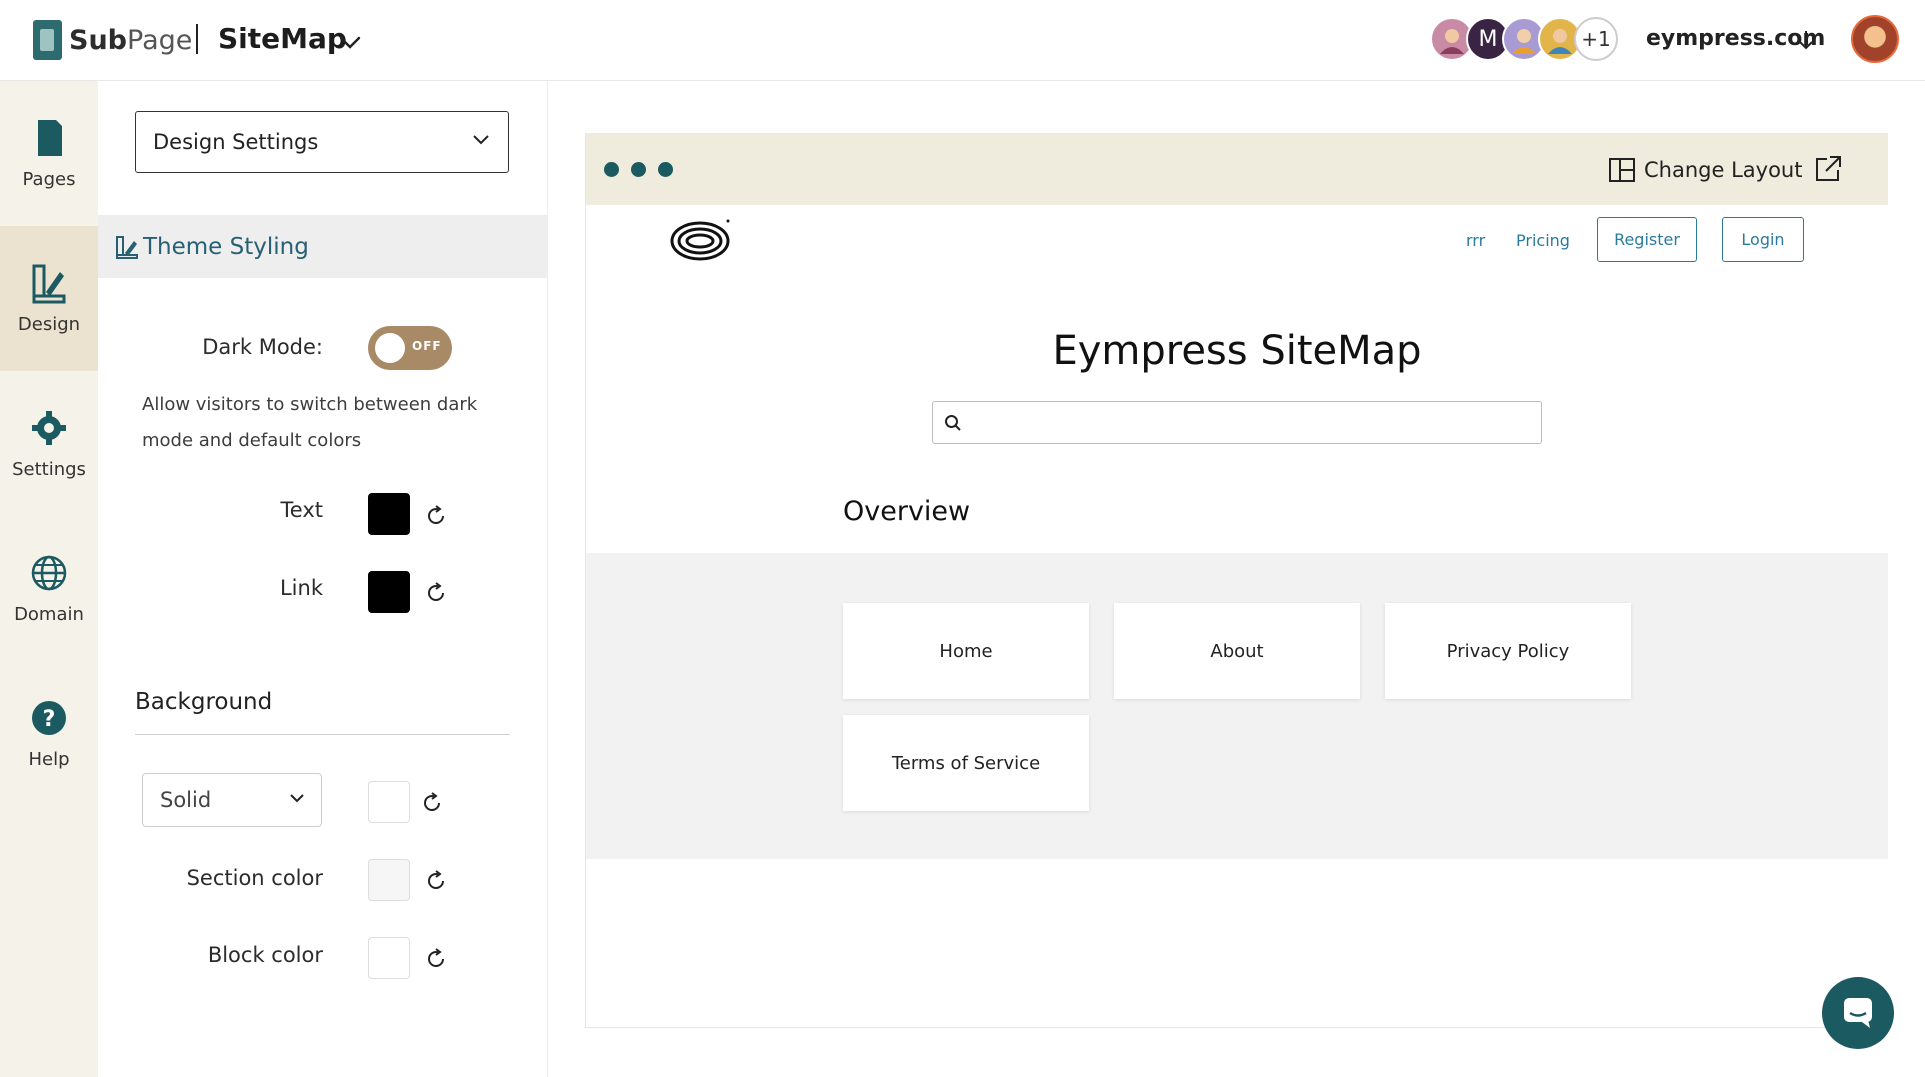 This screenshot has width=1925, height=1077. Describe the element at coordinates (98, 40) in the screenshot. I see `brand-sub-text: Sub` at that location.